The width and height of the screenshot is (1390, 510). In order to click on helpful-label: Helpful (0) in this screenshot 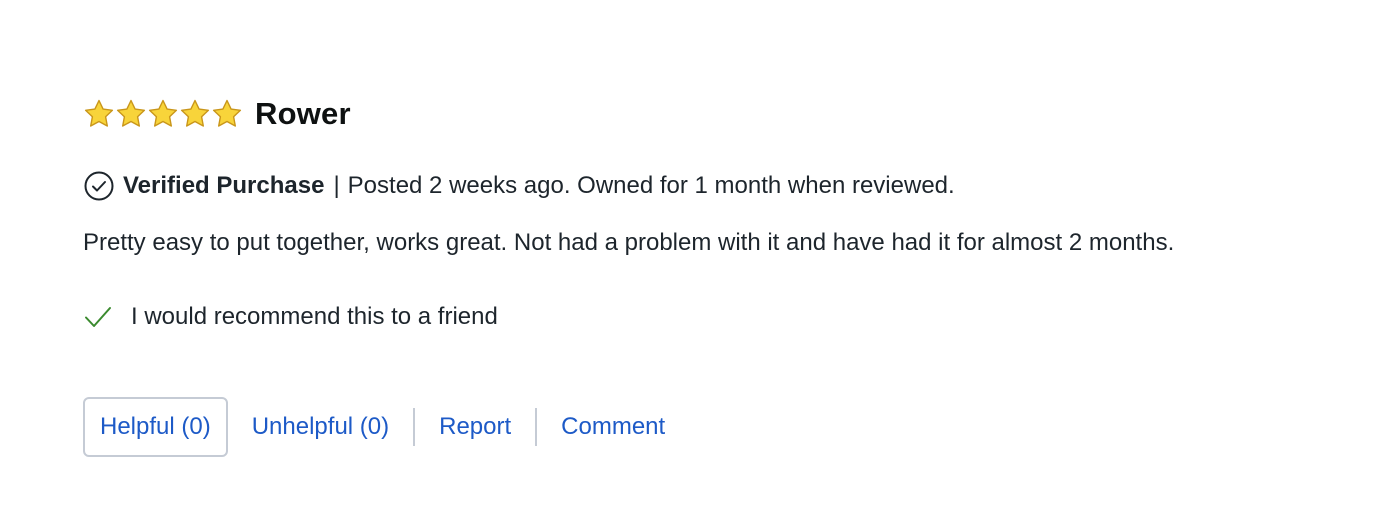, I will do `click(155, 426)`.